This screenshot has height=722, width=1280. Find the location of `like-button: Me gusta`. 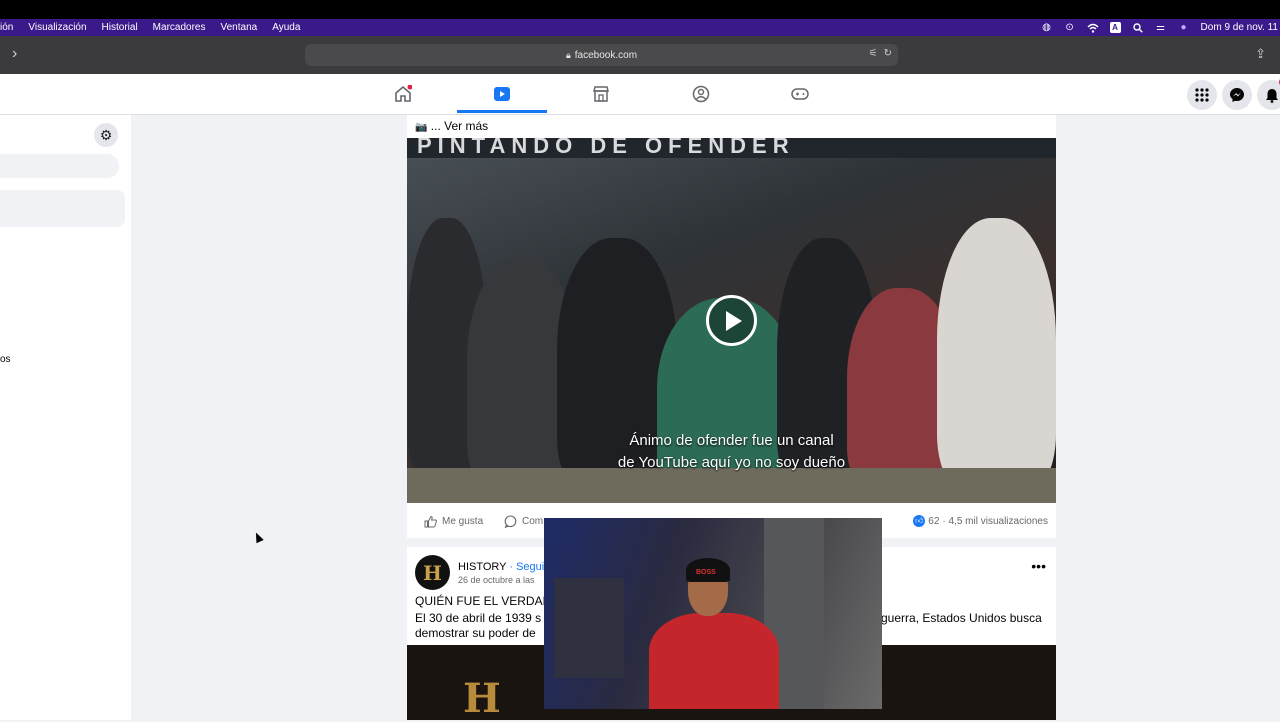

like-button: Me gusta is located at coordinates (453, 521).